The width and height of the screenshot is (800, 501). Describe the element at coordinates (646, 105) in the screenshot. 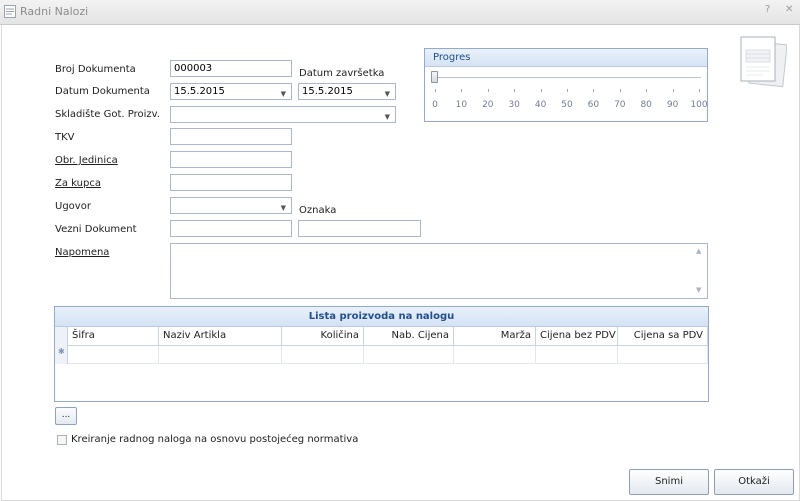

I see `scale-tick-label: 80` at that location.